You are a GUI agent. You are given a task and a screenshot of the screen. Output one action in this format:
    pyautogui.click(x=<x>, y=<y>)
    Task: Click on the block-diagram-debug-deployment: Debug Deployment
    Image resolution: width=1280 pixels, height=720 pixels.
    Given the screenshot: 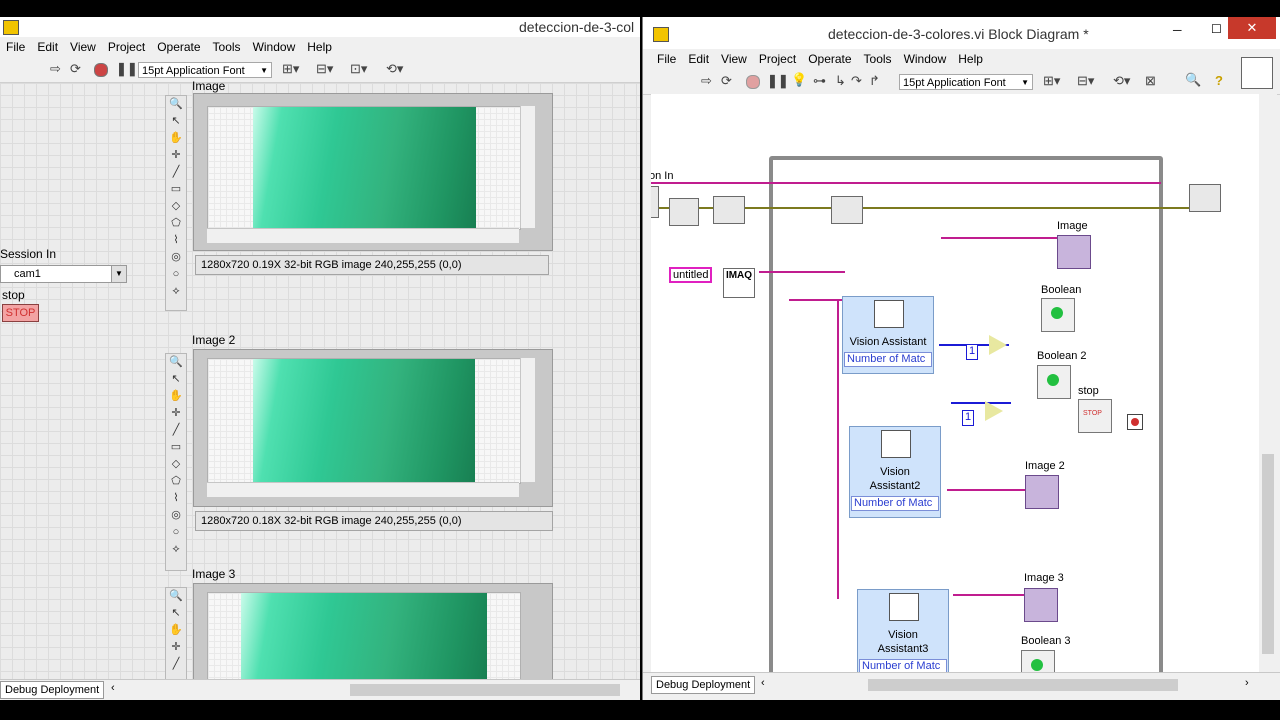 What is the action you would take?
    pyautogui.click(x=703, y=685)
    